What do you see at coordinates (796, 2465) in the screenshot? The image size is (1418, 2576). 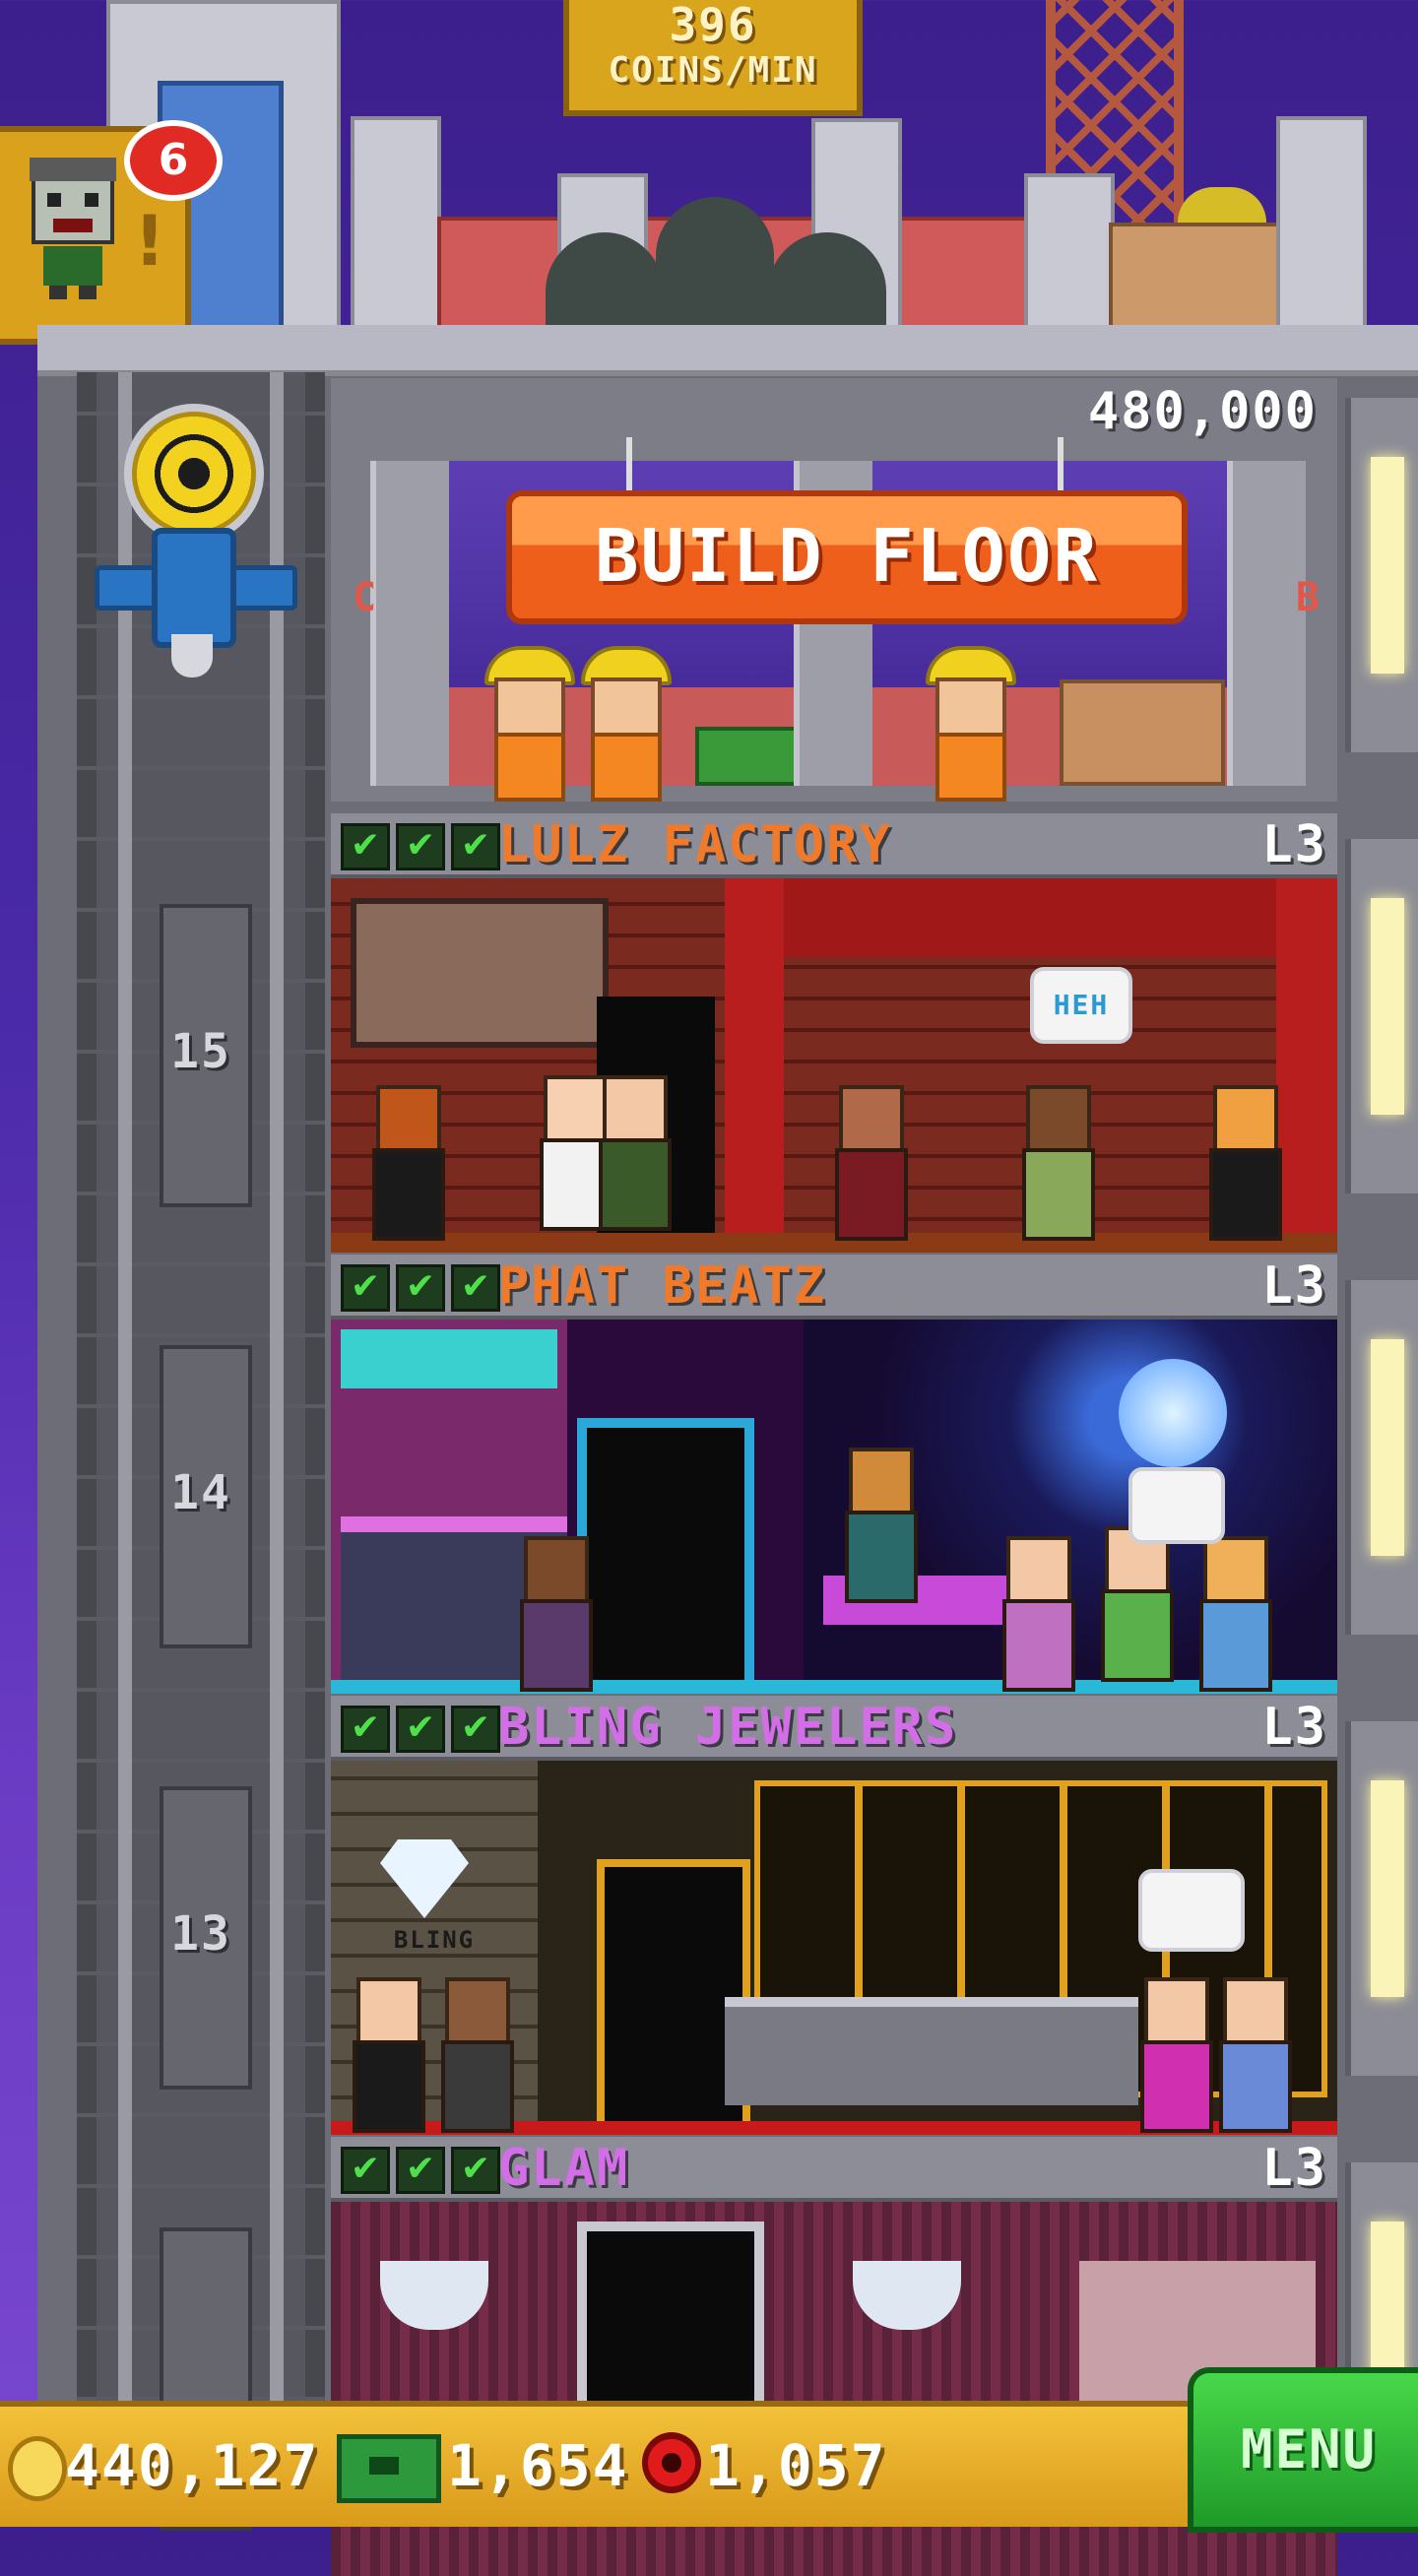 I see `points-count: 1,057` at bounding box center [796, 2465].